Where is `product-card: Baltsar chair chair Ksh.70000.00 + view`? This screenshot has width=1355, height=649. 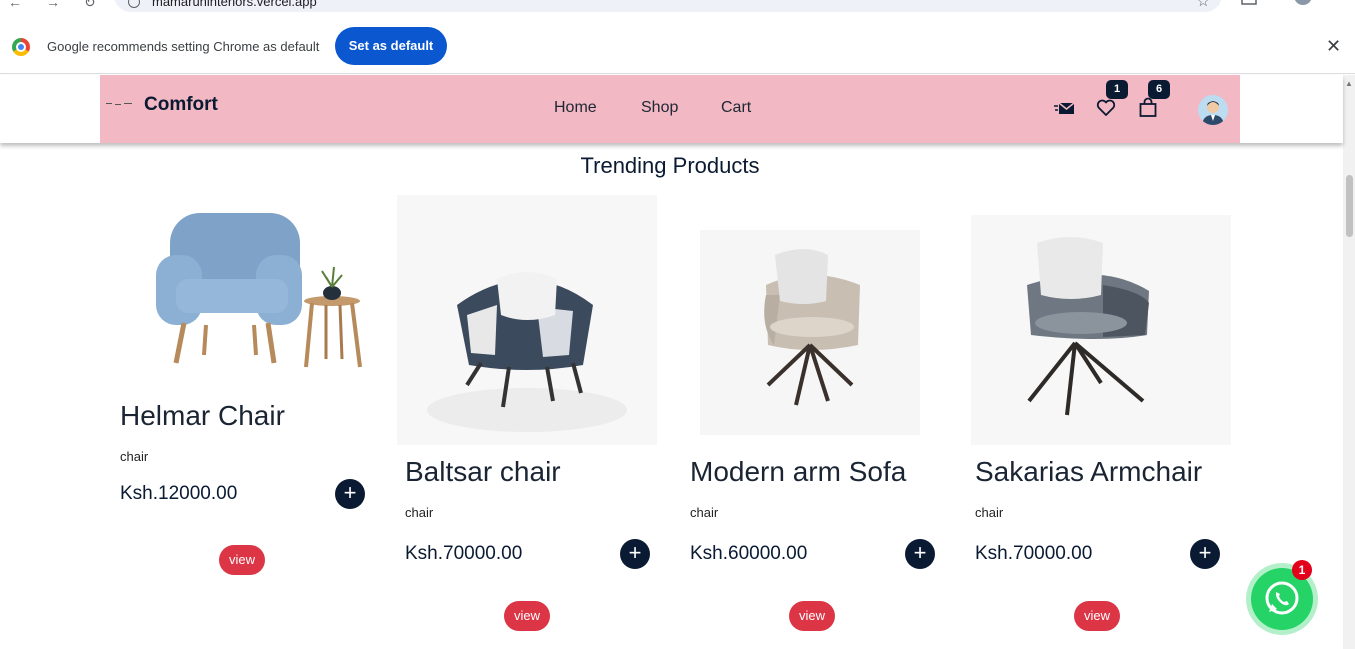 product-card: Baltsar chair chair Ksh.70000.00 + view is located at coordinates (536, 413).